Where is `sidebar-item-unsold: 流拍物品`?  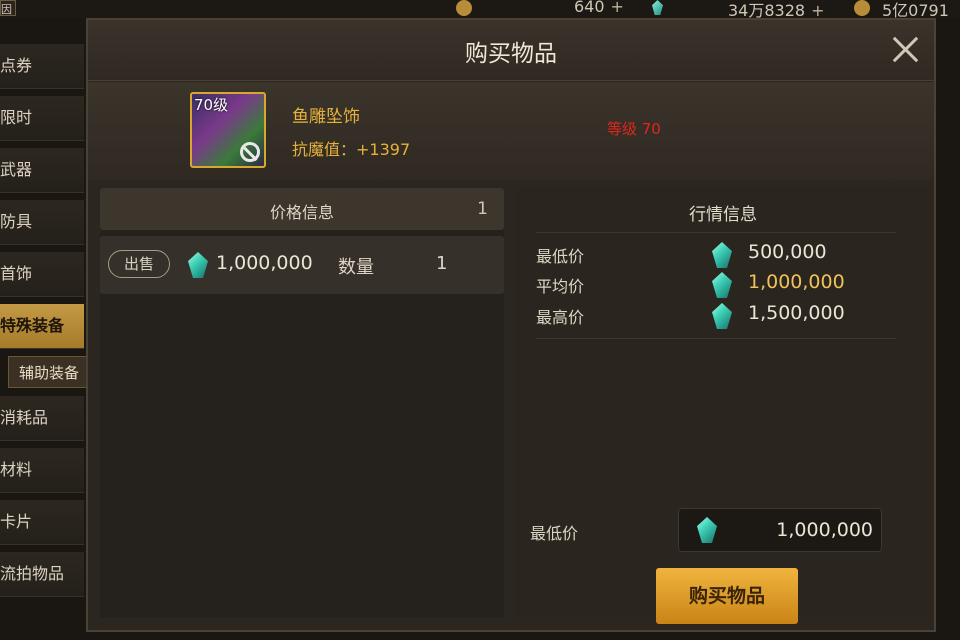 sidebar-item-unsold: 流拍物品 is located at coordinates (42, 574).